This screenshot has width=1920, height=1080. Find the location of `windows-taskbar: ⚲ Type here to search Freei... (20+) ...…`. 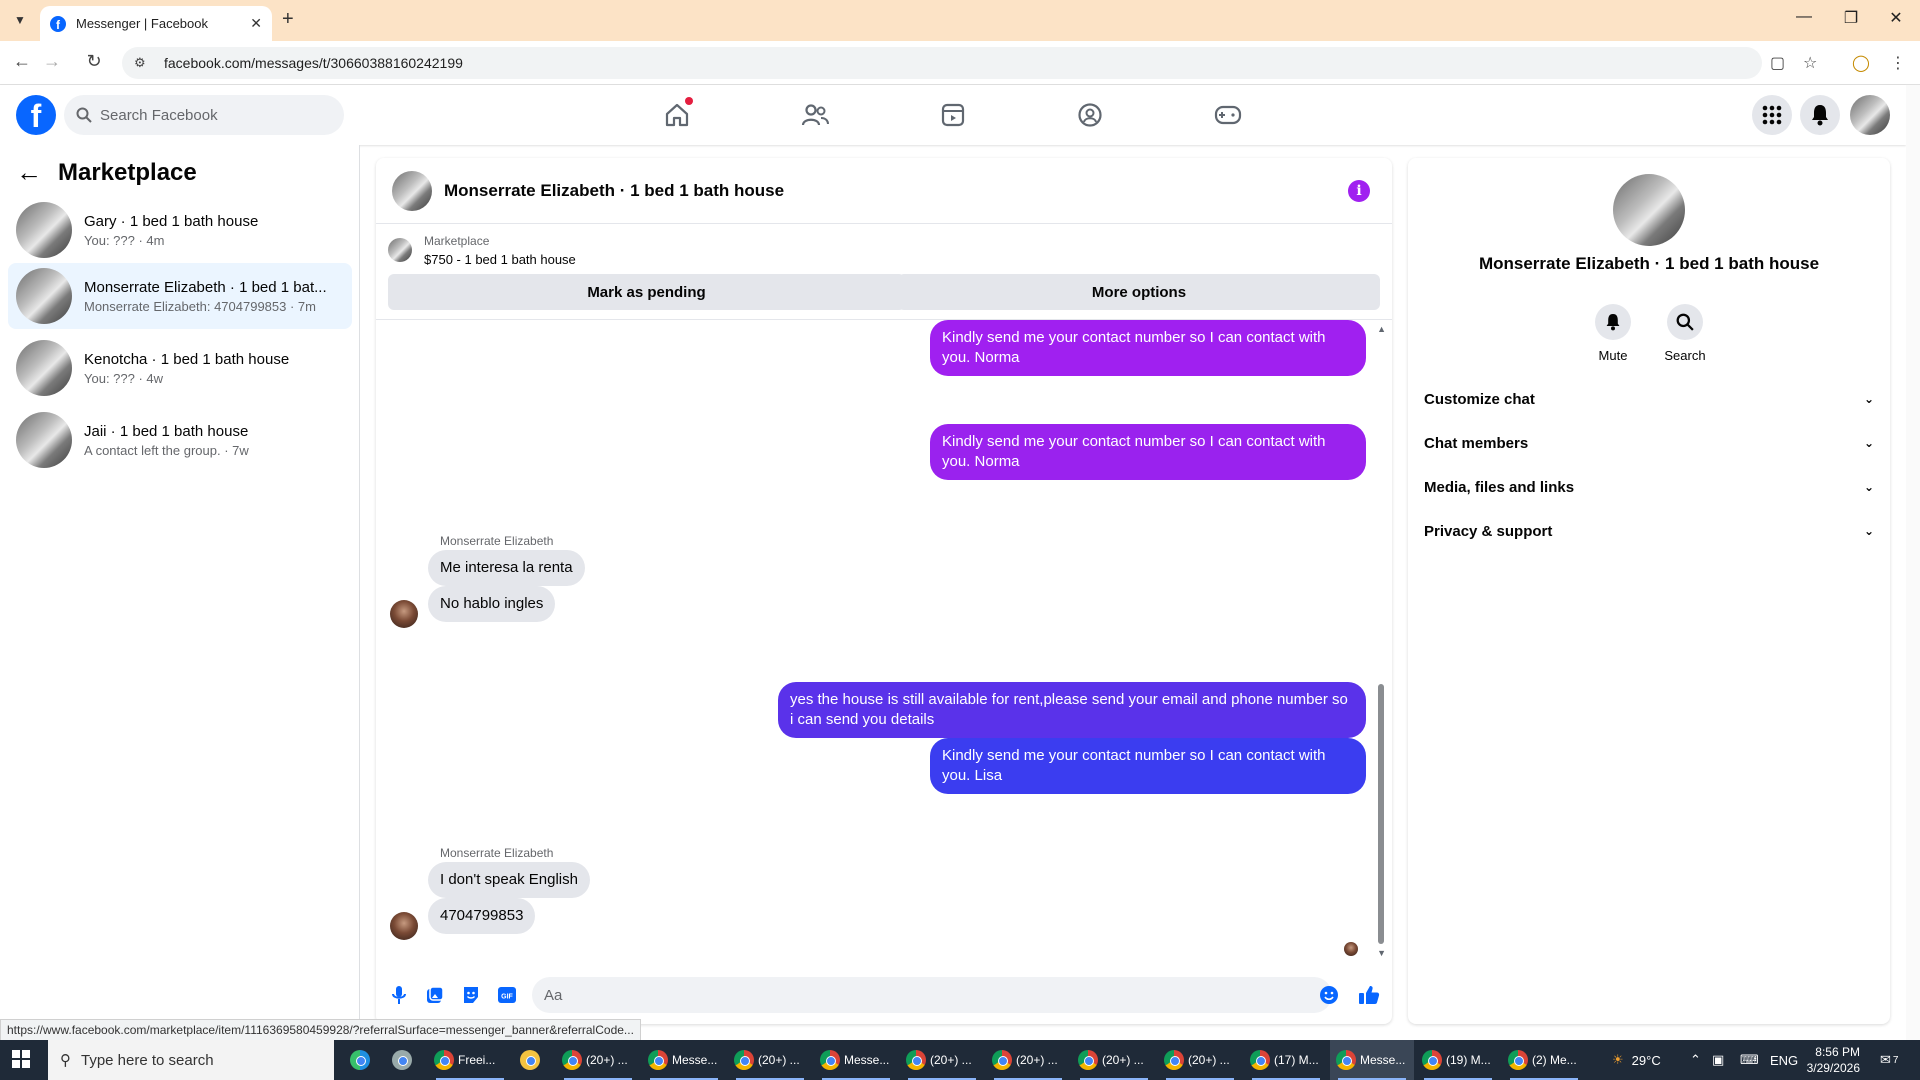

windows-taskbar: ⚲ Type here to search Freei... (20+) ...… is located at coordinates (960, 1060).